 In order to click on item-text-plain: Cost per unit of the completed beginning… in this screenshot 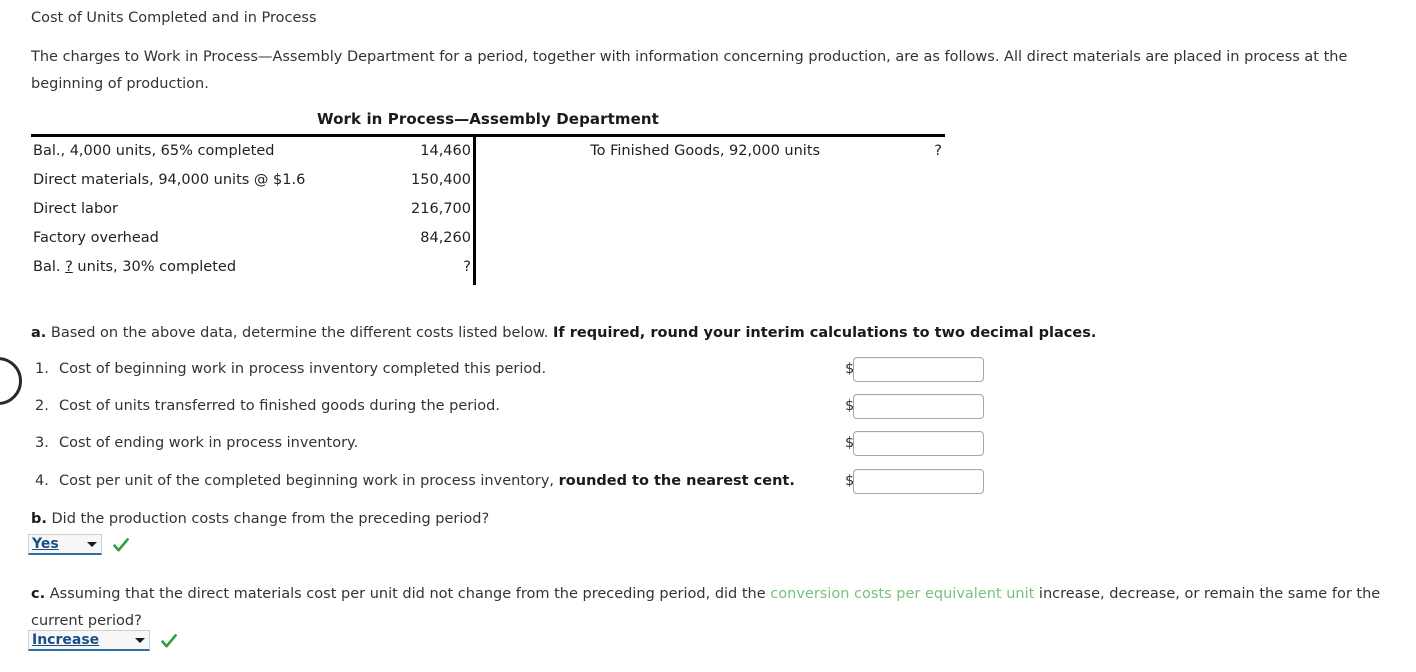, I will do `click(307, 480)`.